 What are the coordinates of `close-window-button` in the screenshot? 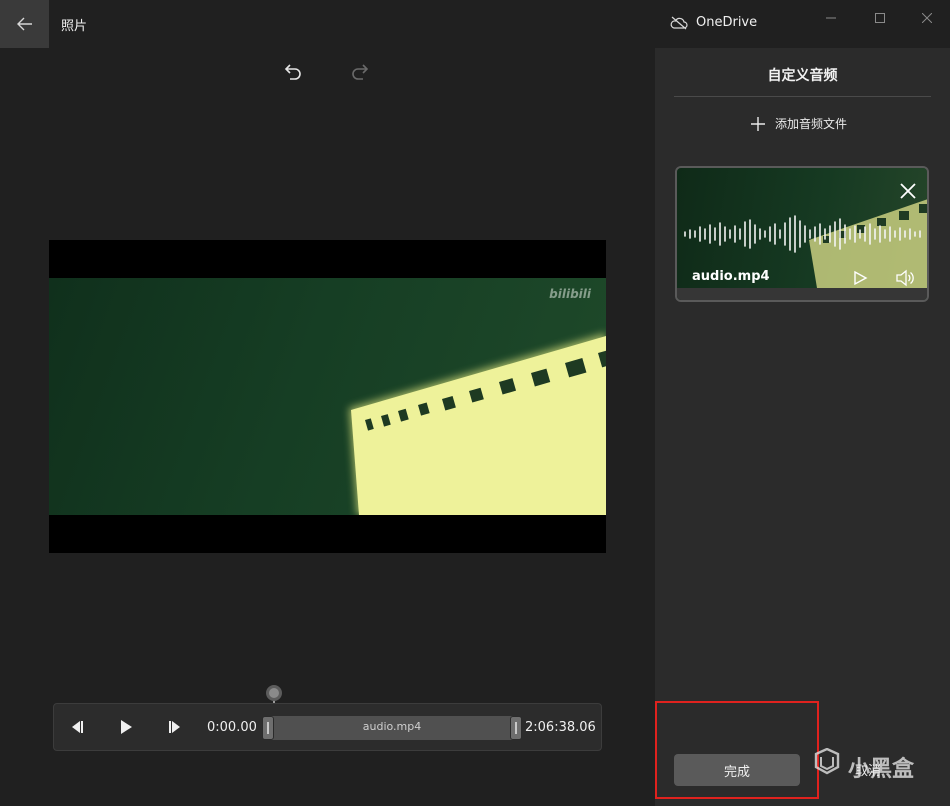 It's located at (927, 18).